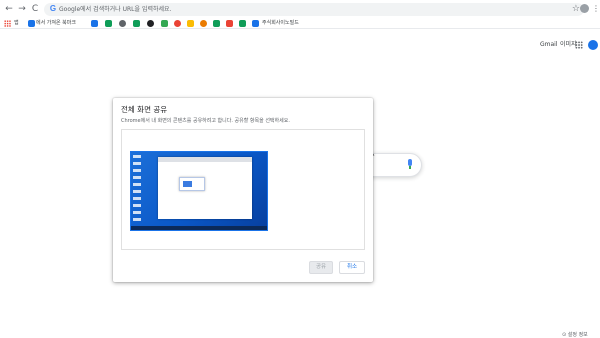  Describe the element at coordinates (549, 45) in the screenshot. I see `gmail-link: Gmail` at that location.